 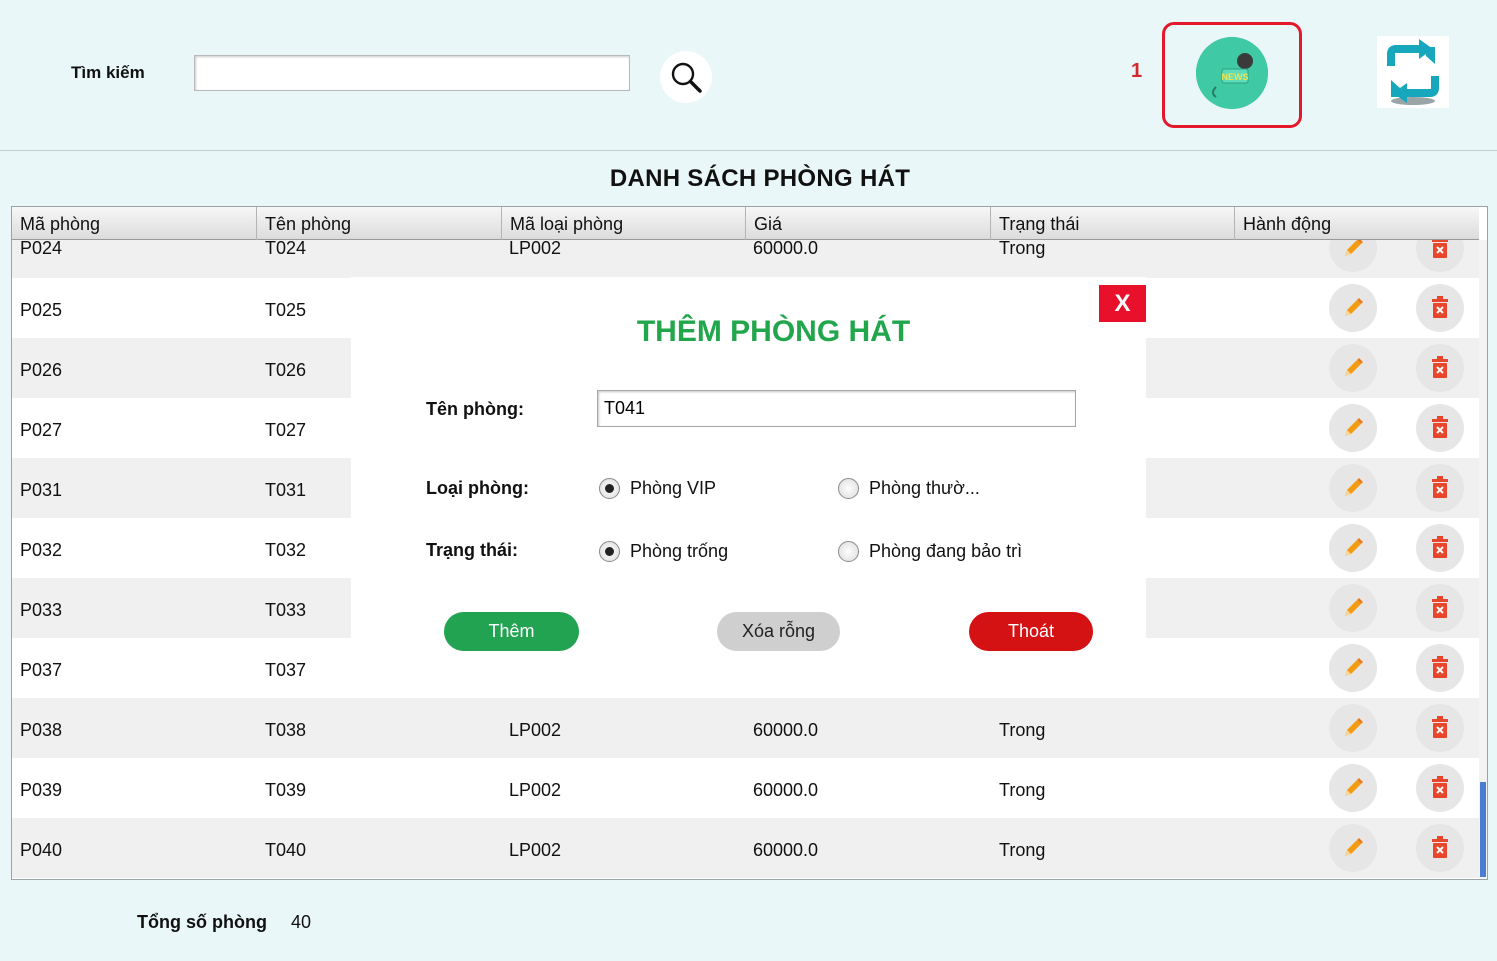 I want to click on scroll-thumb, so click(x=1483, y=829).